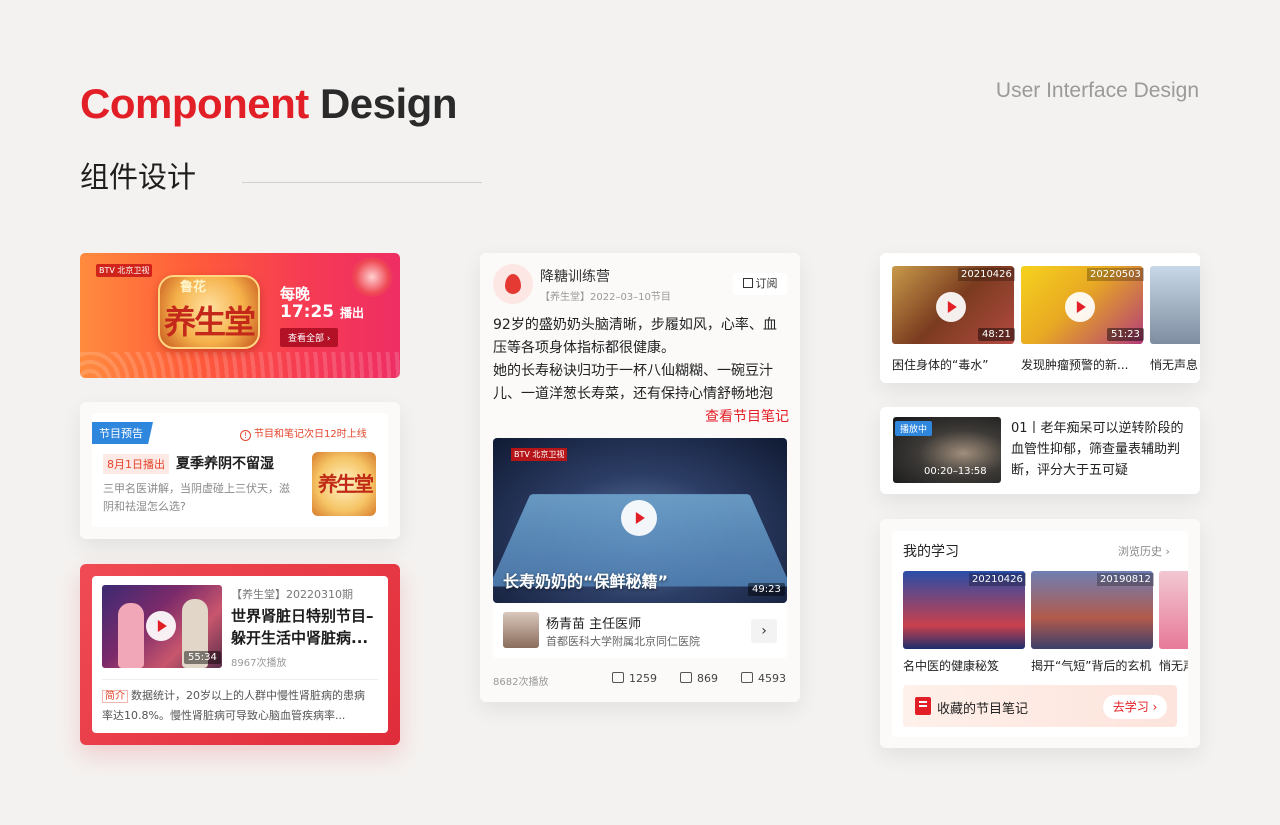  What do you see at coordinates (940, 364) in the screenshot?
I see `video-caption: 困住身体的“毒水”` at bounding box center [940, 364].